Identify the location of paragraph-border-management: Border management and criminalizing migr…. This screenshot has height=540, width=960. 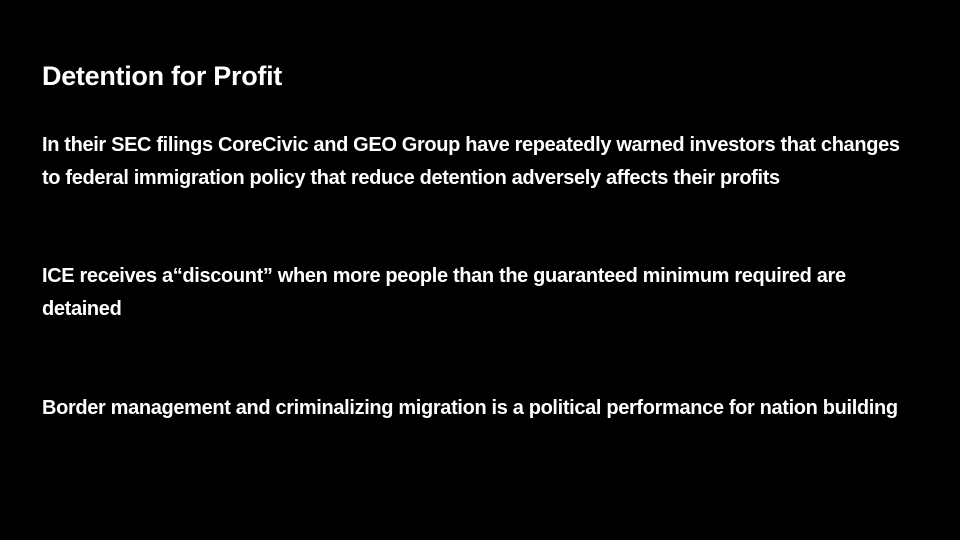
(470, 408).